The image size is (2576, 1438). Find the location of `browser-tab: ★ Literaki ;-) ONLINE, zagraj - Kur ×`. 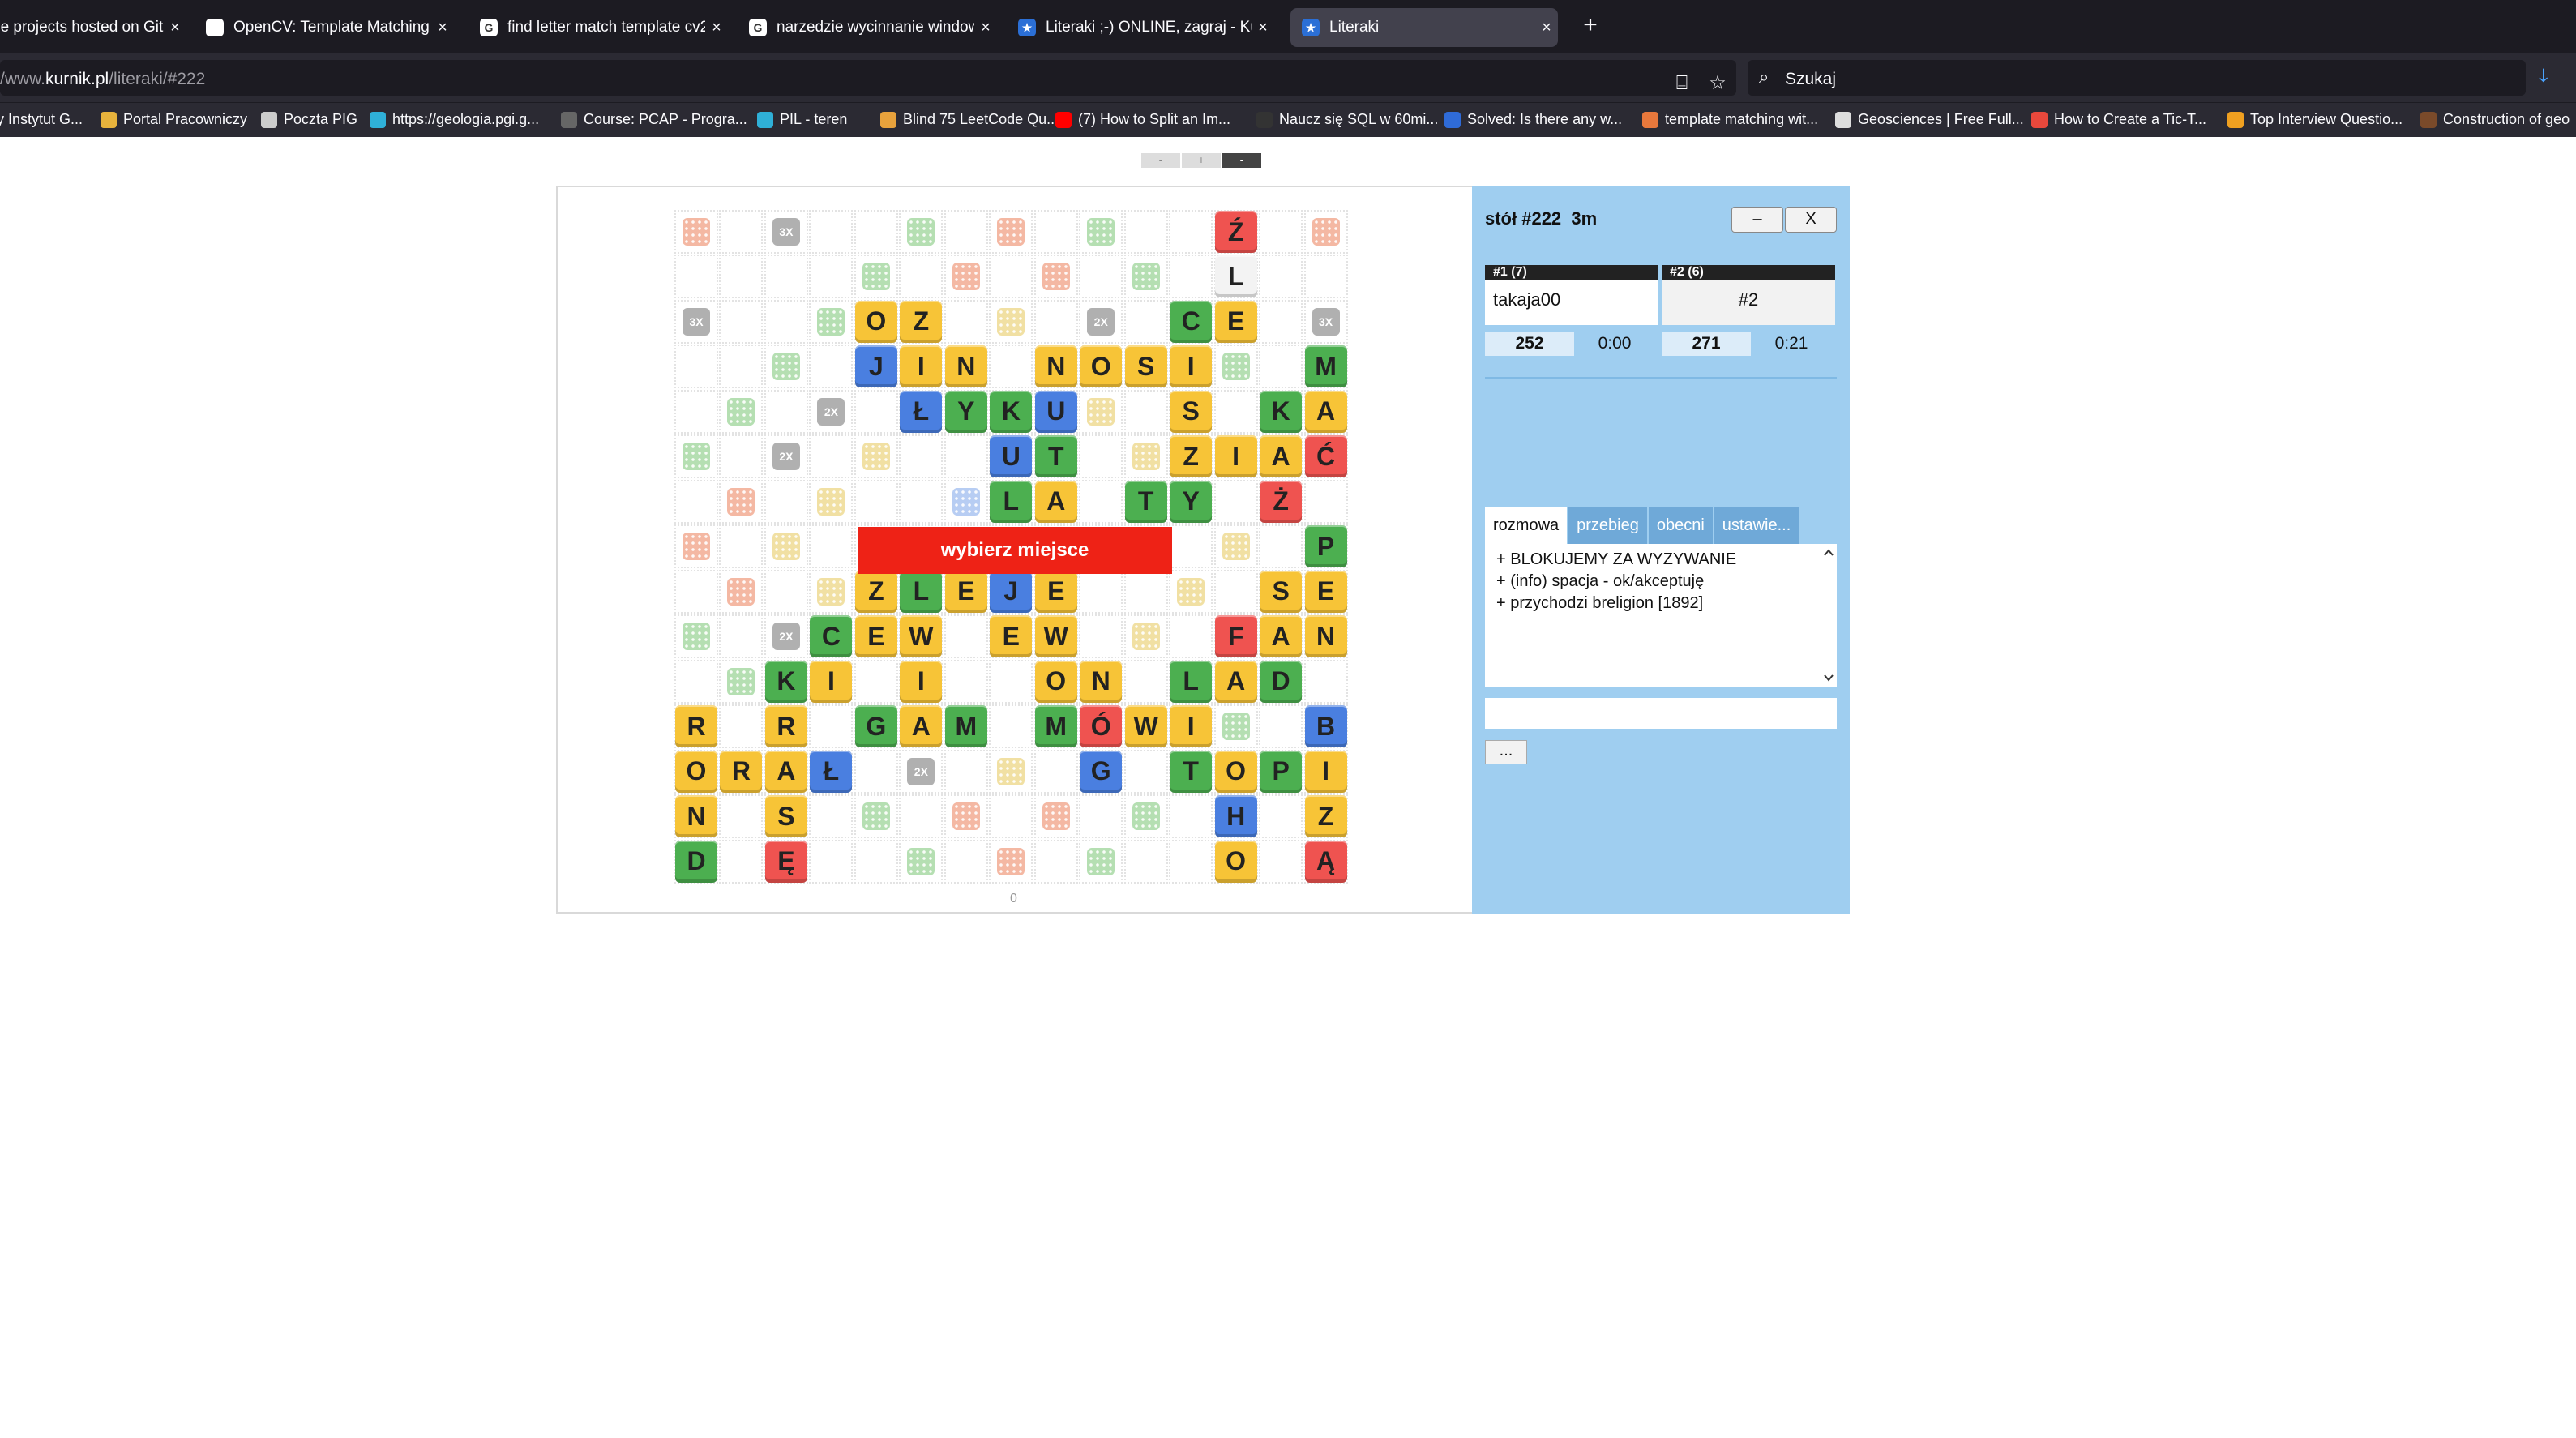

browser-tab: ★ Literaki ;-) ONLINE, zagraj - Kur × is located at coordinates (1140, 28).